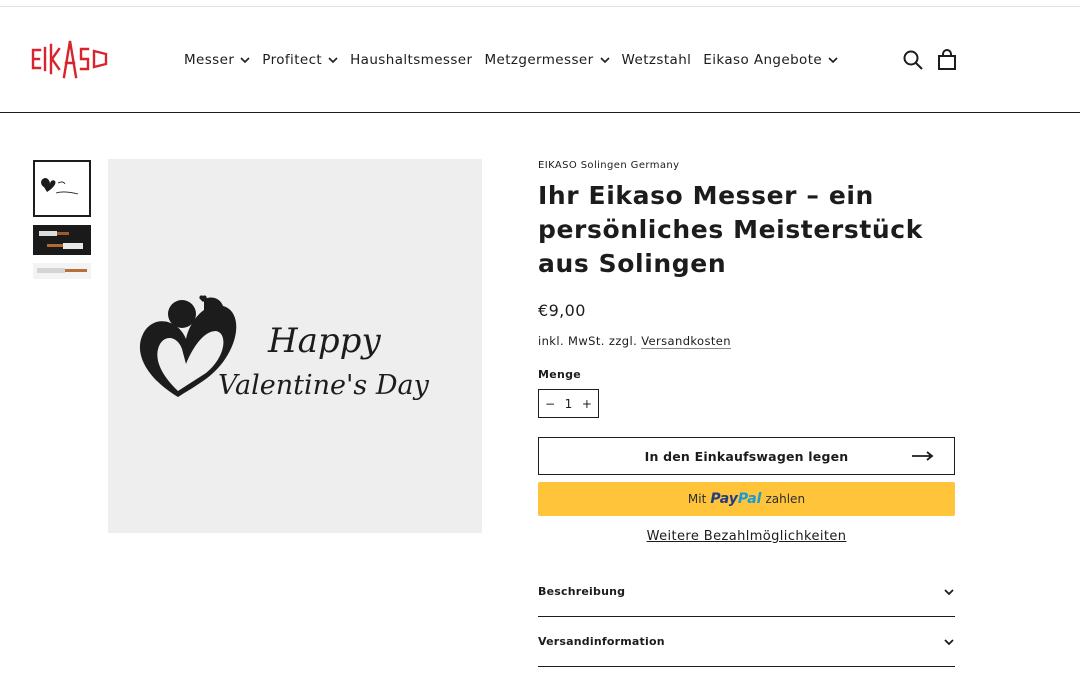 This screenshot has width=1080, height=687. I want to click on tax-note: inkl. MwSt. zzgl. Versandkosten, so click(746, 341).